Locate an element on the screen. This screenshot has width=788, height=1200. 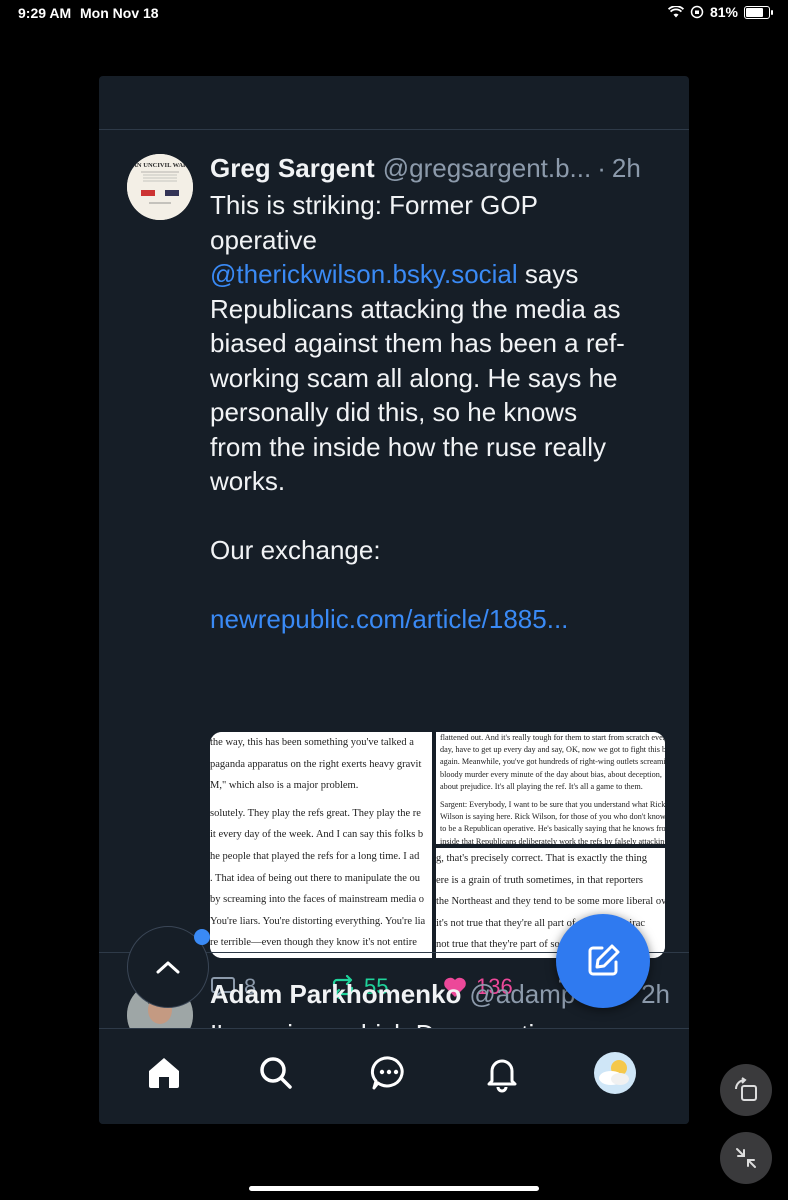
nav-chat is located at coordinates (389, 1073).